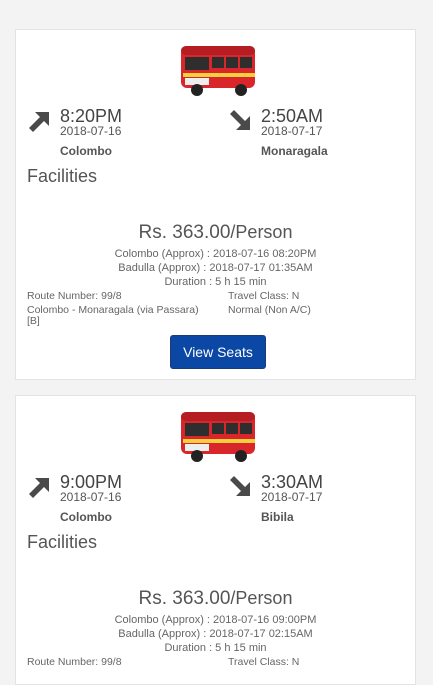  I want to click on schedule-departure: Colombo (Approx) : 2018-07-16 09:00PM, so click(215, 620).